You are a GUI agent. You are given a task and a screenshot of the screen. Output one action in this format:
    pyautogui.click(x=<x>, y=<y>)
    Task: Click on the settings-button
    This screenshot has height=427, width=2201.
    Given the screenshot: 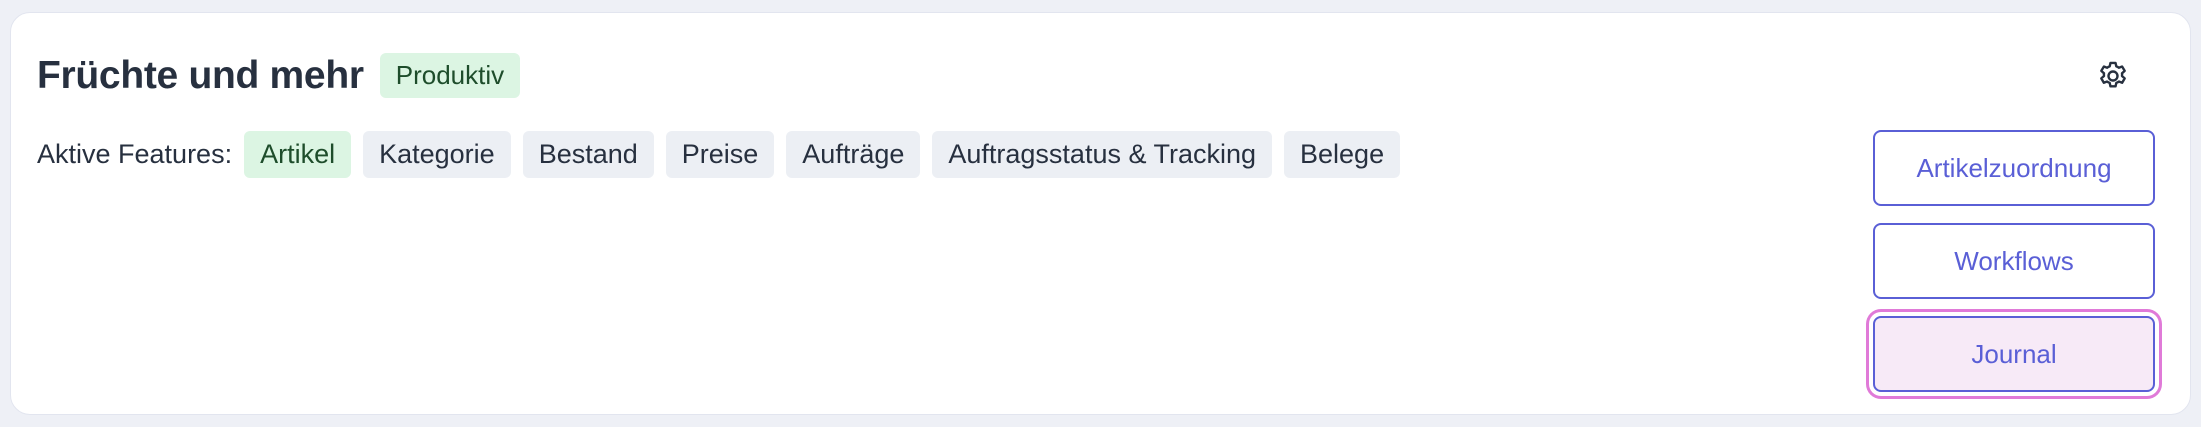 What is the action you would take?
    pyautogui.click(x=2113, y=78)
    